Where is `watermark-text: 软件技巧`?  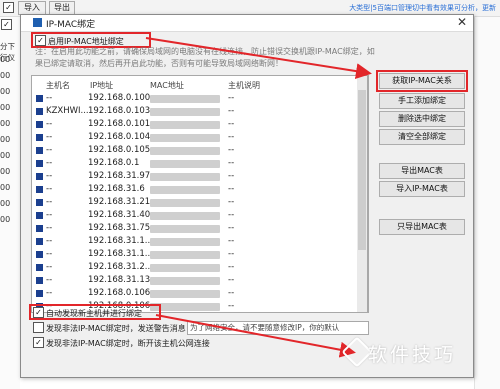 watermark-text: 软件技巧 is located at coordinates (412, 355).